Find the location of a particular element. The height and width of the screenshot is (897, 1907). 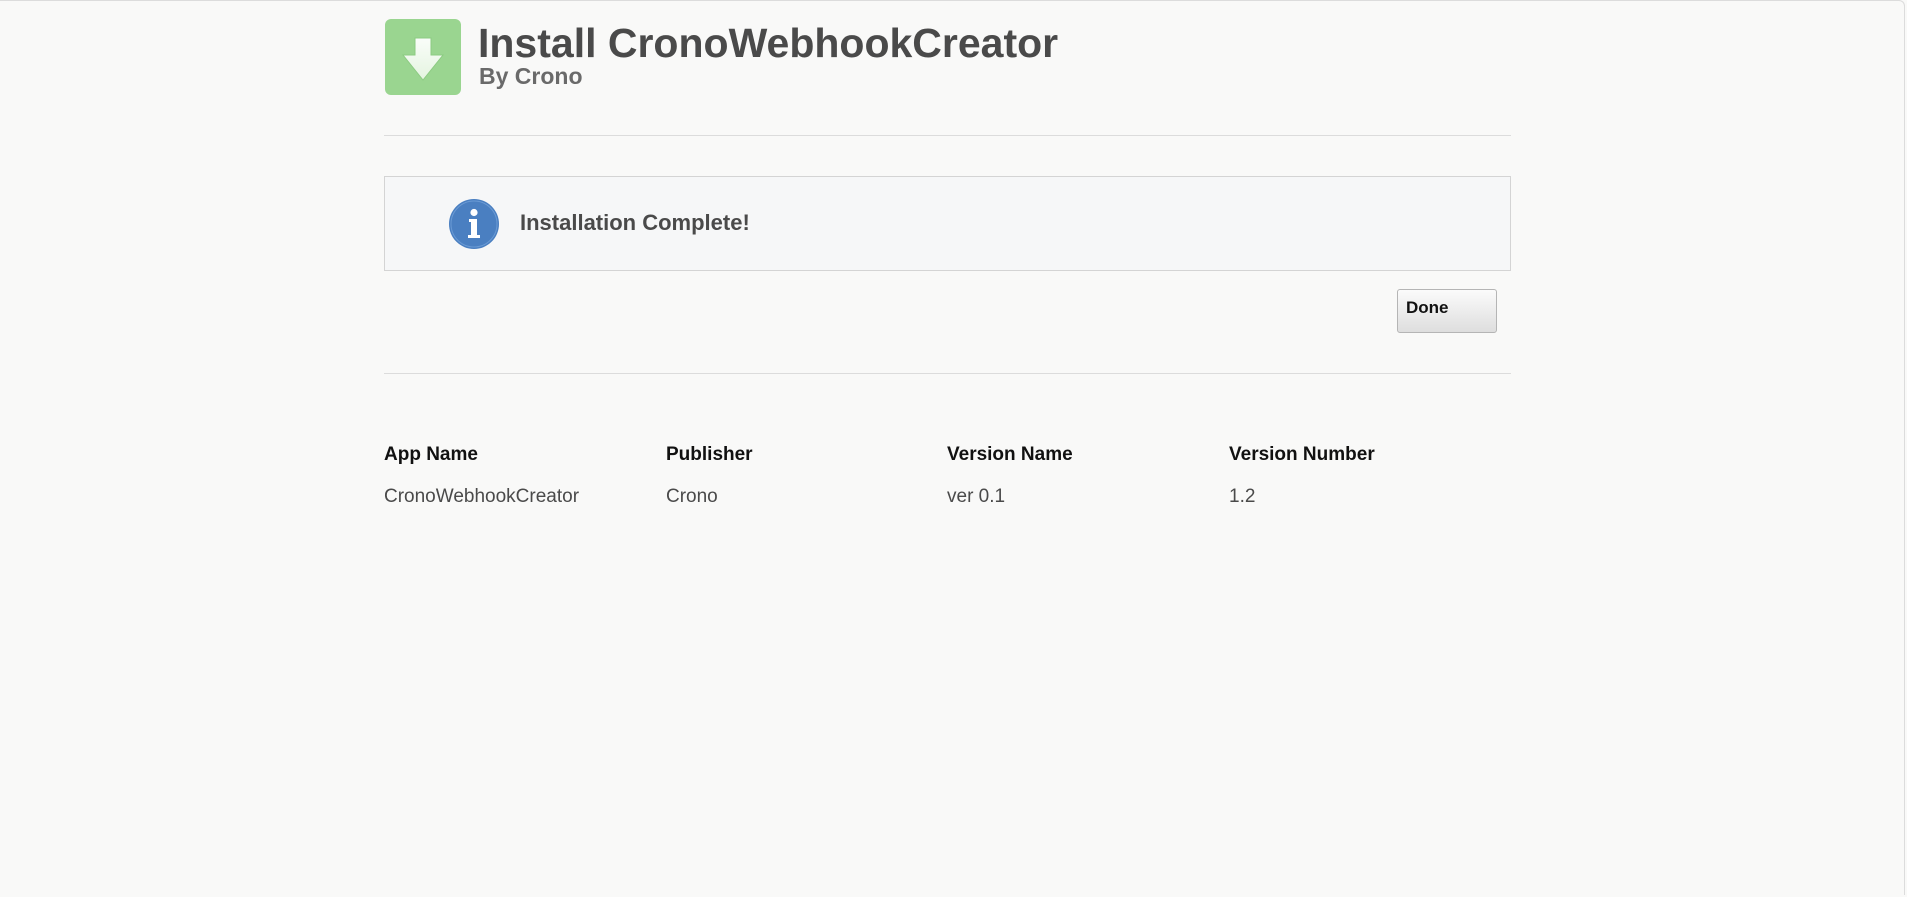

column-value: ver 0.1 is located at coordinates (976, 496).